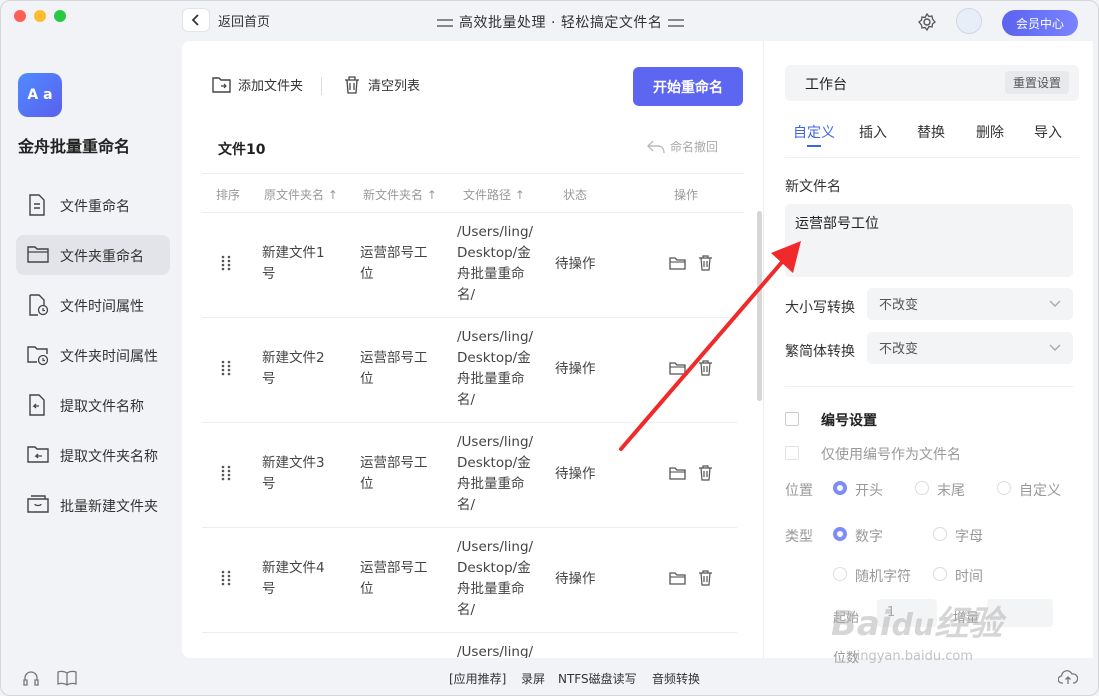 This screenshot has height=696, width=1099. What do you see at coordinates (929, 240) in the screenshot?
I see `new-name-input: 运营部号工位` at bounding box center [929, 240].